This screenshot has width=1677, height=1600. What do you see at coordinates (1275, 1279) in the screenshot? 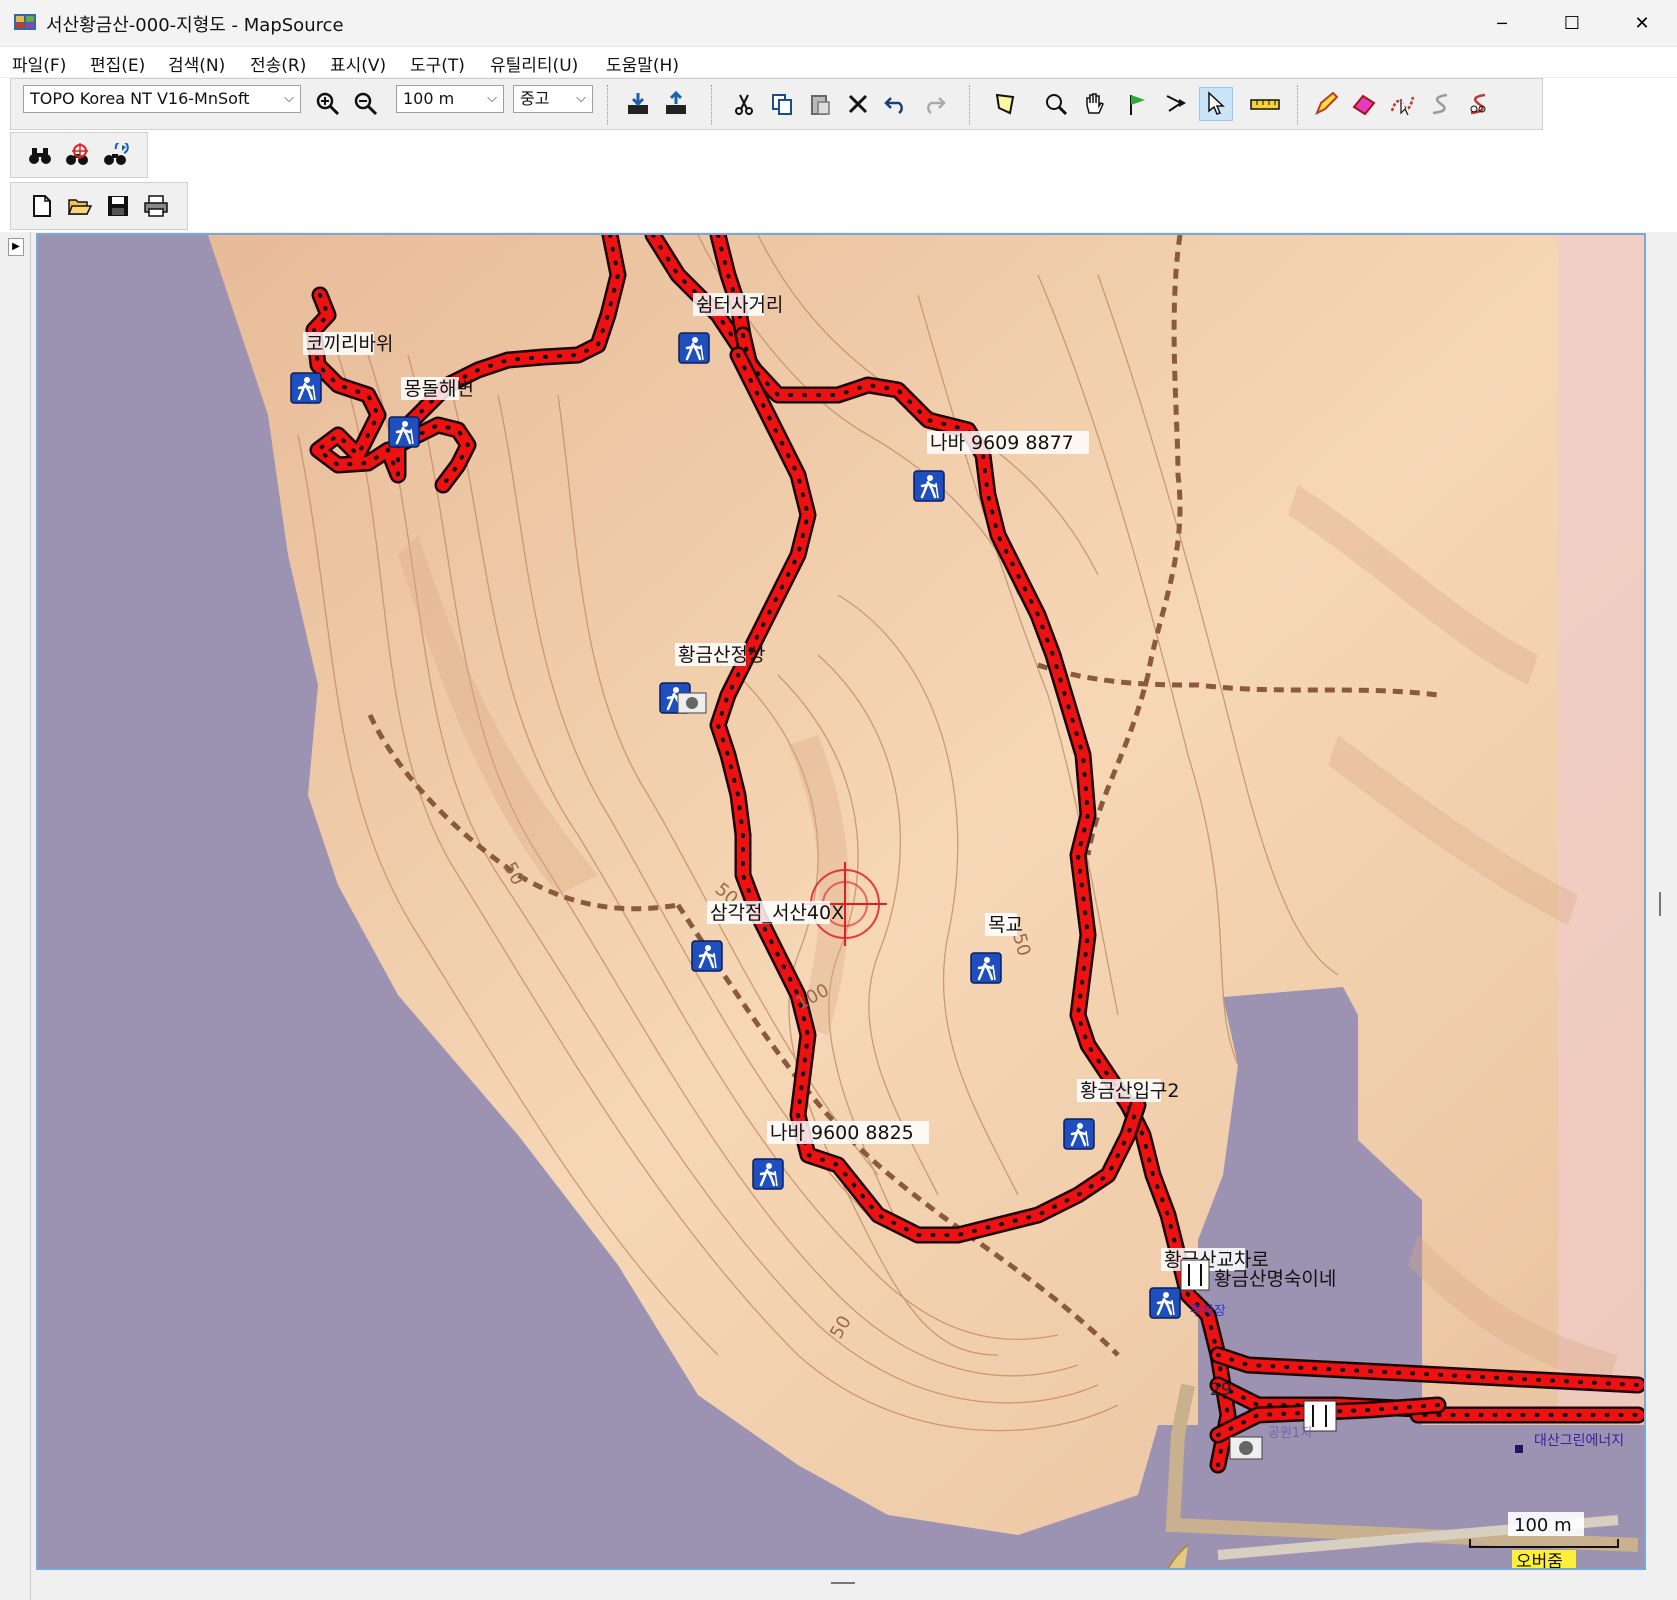
I see `restaurant-label: 황금산명숙이네` at bounding box center [1275, 1279].